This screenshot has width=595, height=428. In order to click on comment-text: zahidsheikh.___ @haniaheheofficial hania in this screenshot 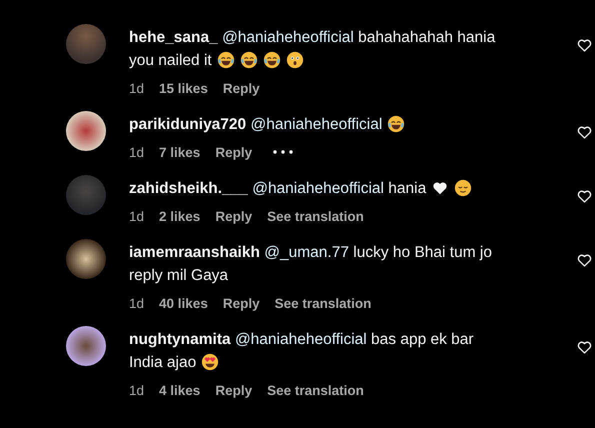, I will do `click(313, 188)`.